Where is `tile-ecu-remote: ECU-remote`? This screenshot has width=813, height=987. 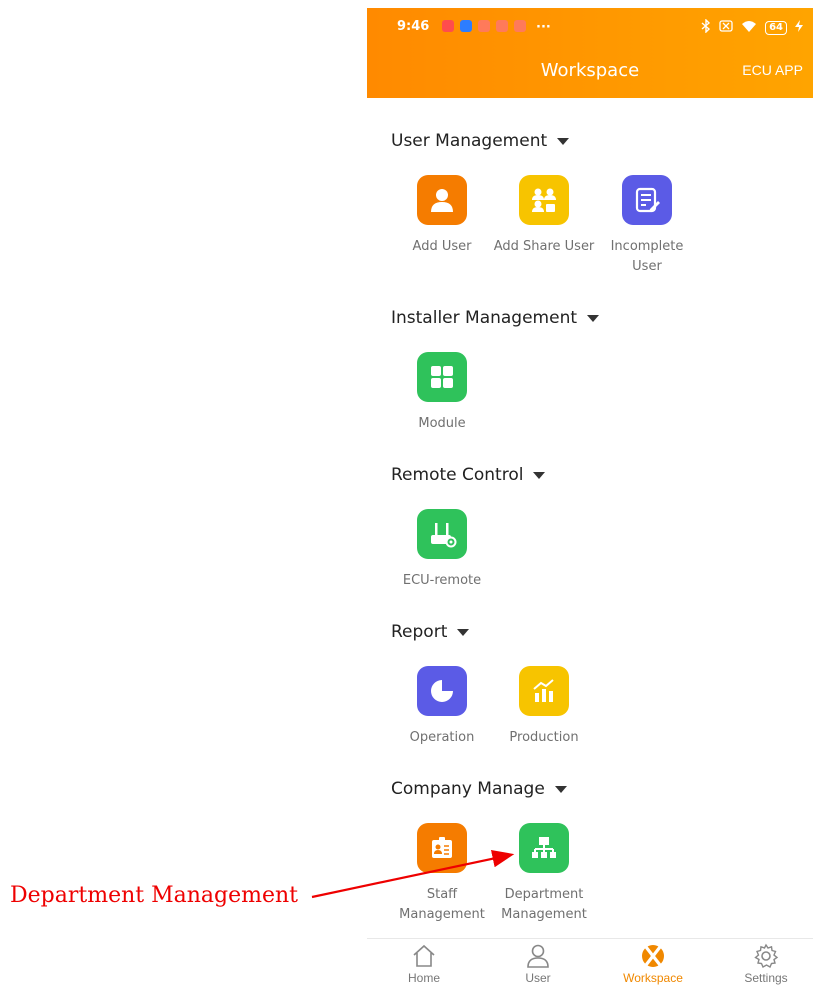 tile-ecu-remote: ECU-remote is located at coordinates (442, 550).